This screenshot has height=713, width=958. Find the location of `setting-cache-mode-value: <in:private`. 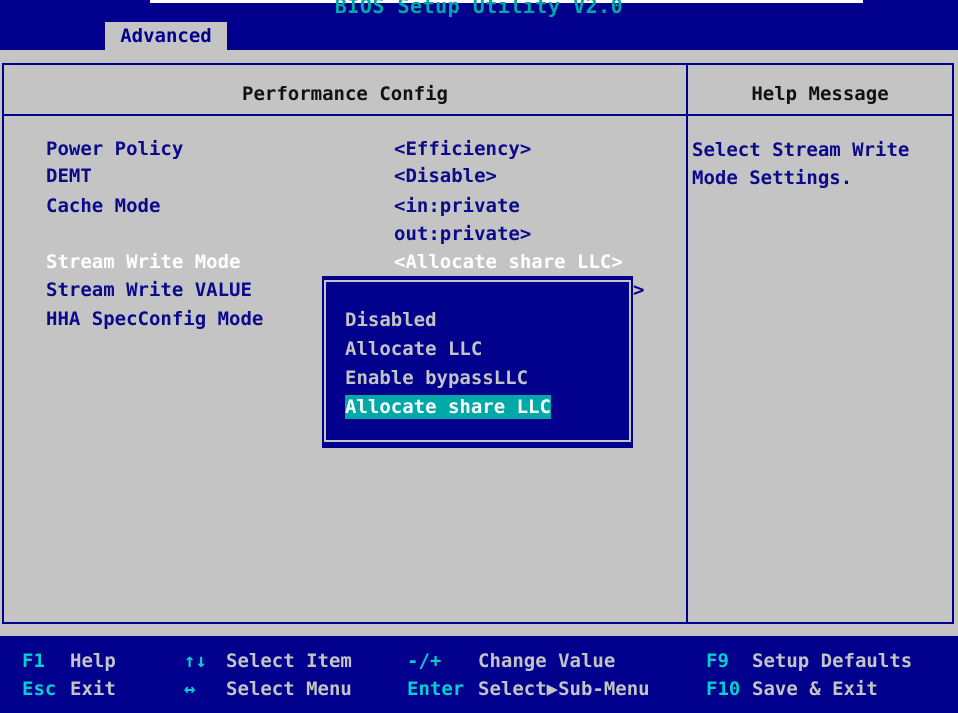

setting-cache-mode-value: <in:private is located at coordinates (457, 206).